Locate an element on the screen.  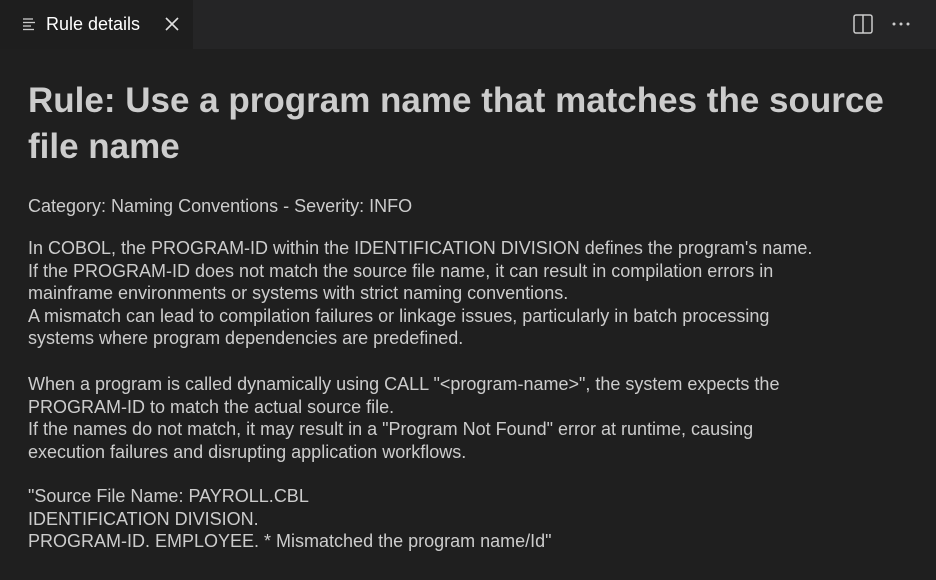
tab-rule-details: Rule details is located at coordinates (96, 24).